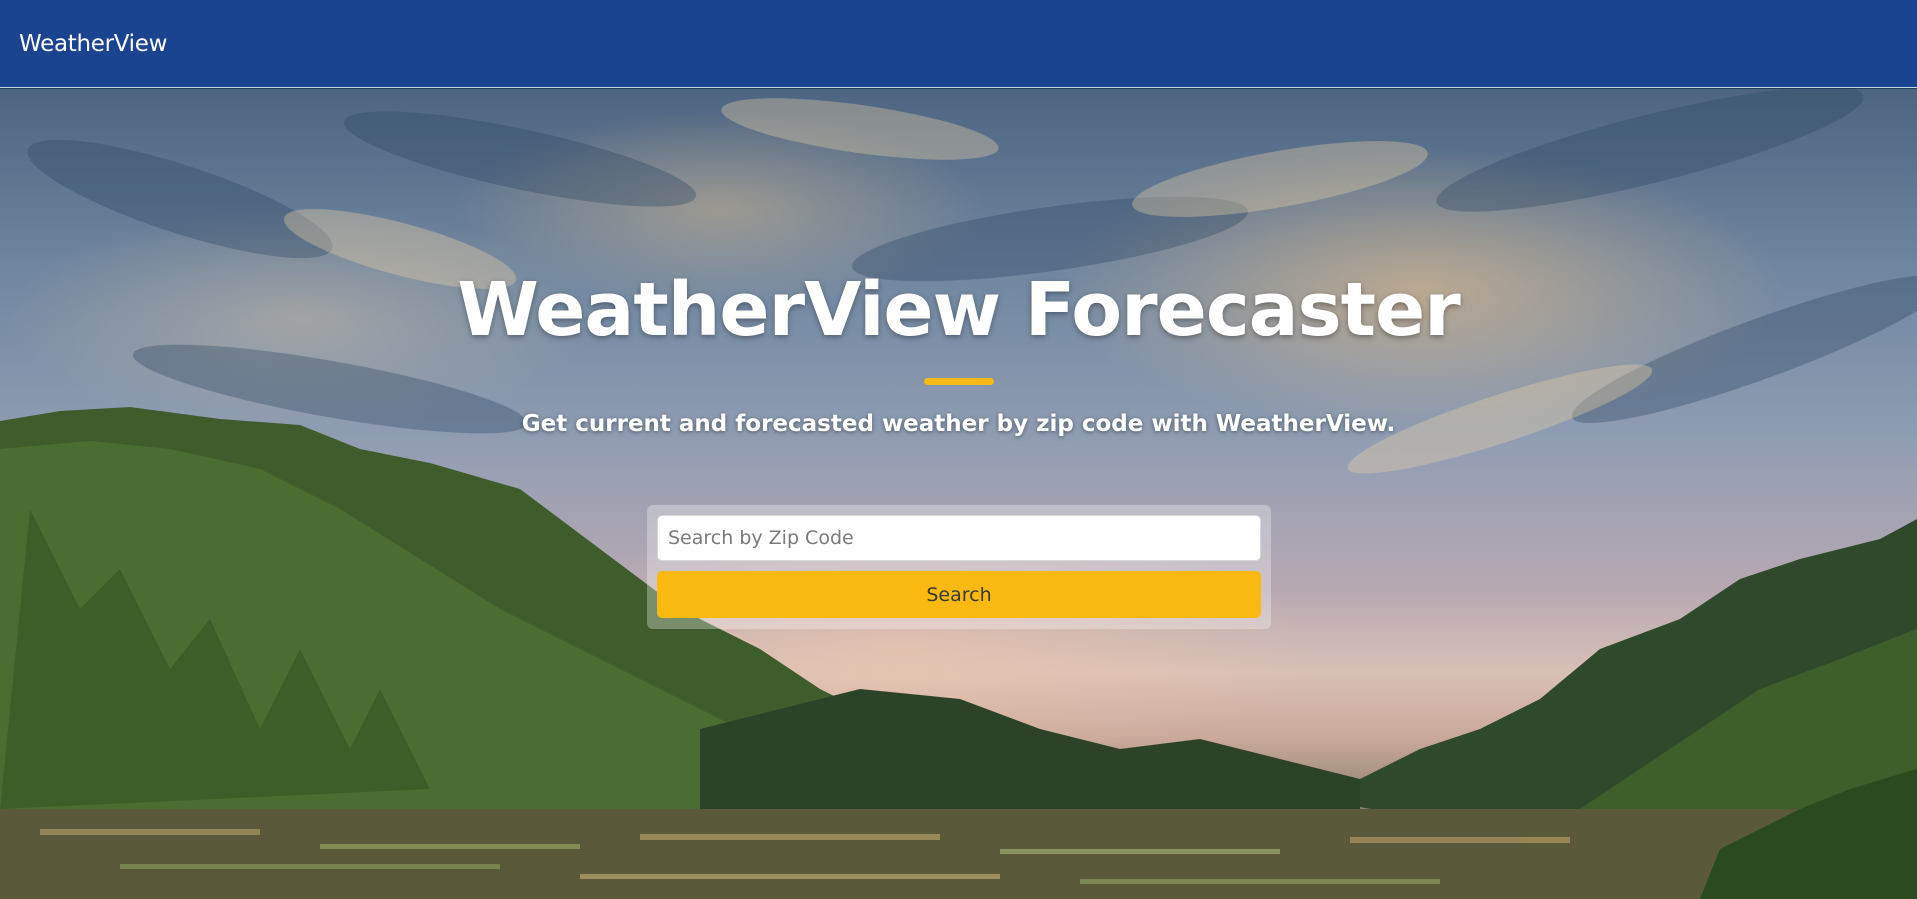 This screenshot has width=1917, height=899. I want to click on brand-logo-text: WeatherView, so click(93, 44).